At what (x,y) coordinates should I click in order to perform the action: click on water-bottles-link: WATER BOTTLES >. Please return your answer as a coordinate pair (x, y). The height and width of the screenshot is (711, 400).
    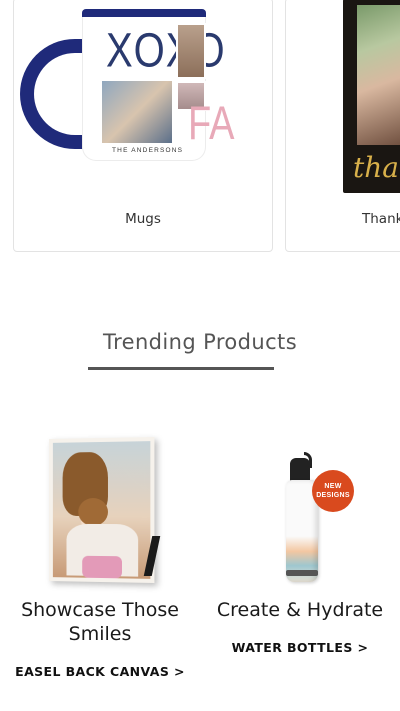
    Looking at the image, I should click on (300, 647).